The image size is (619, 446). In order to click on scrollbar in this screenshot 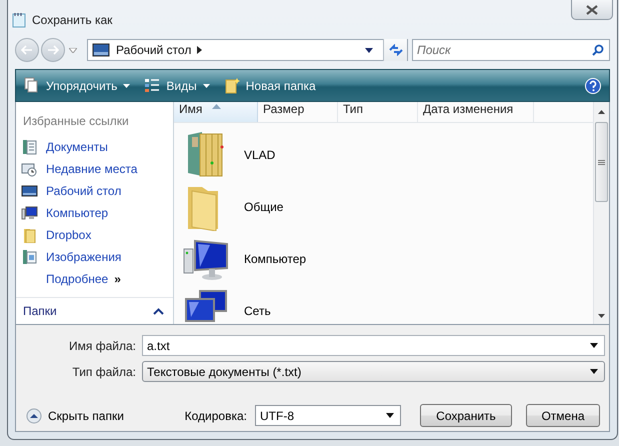, I will do `click(601, 213)`.